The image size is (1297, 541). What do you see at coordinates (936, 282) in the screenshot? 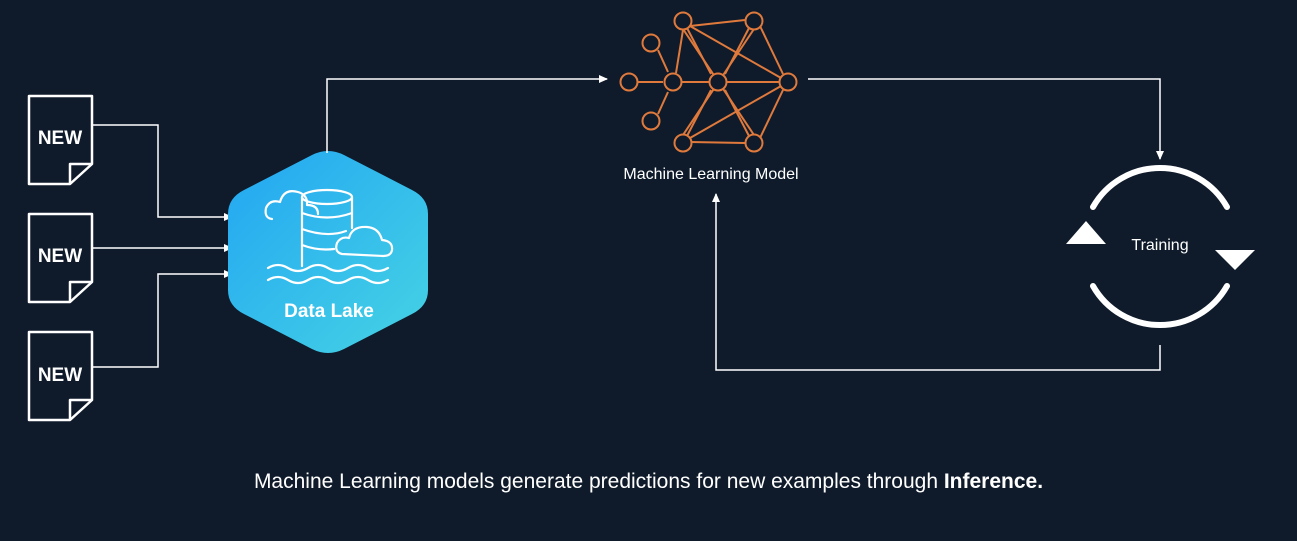
I see `connector-training-to-model` at bounding box center [936, 282].